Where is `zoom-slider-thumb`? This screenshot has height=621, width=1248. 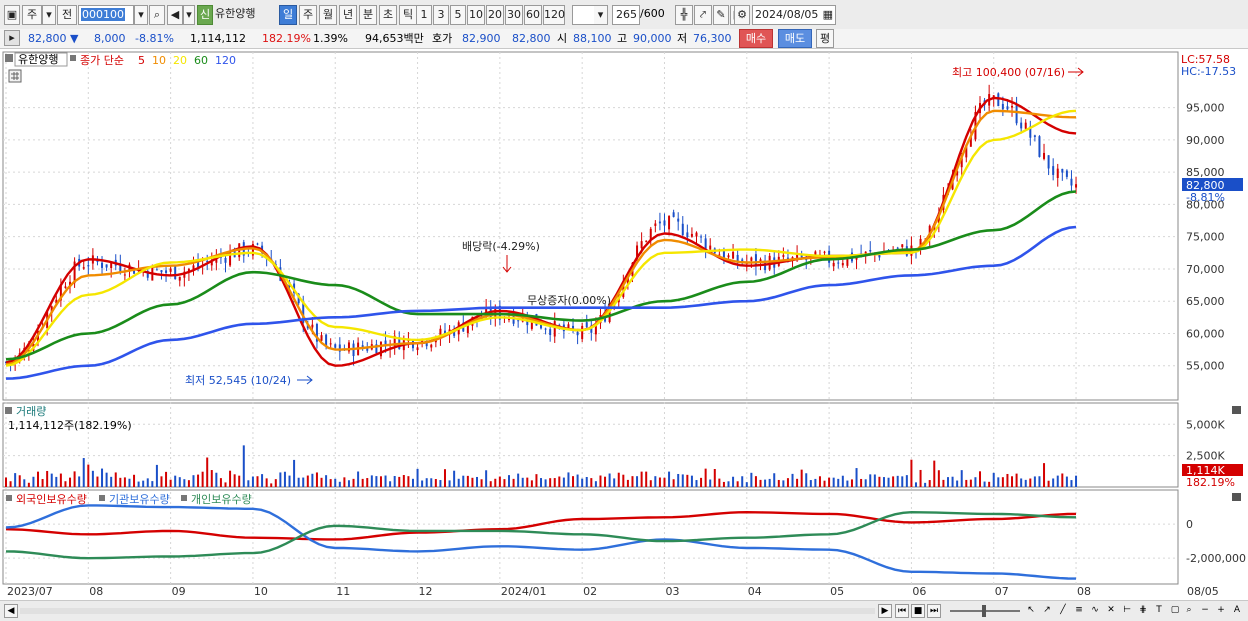 zoom-slider-thumb is located at coordinates (984, 611).